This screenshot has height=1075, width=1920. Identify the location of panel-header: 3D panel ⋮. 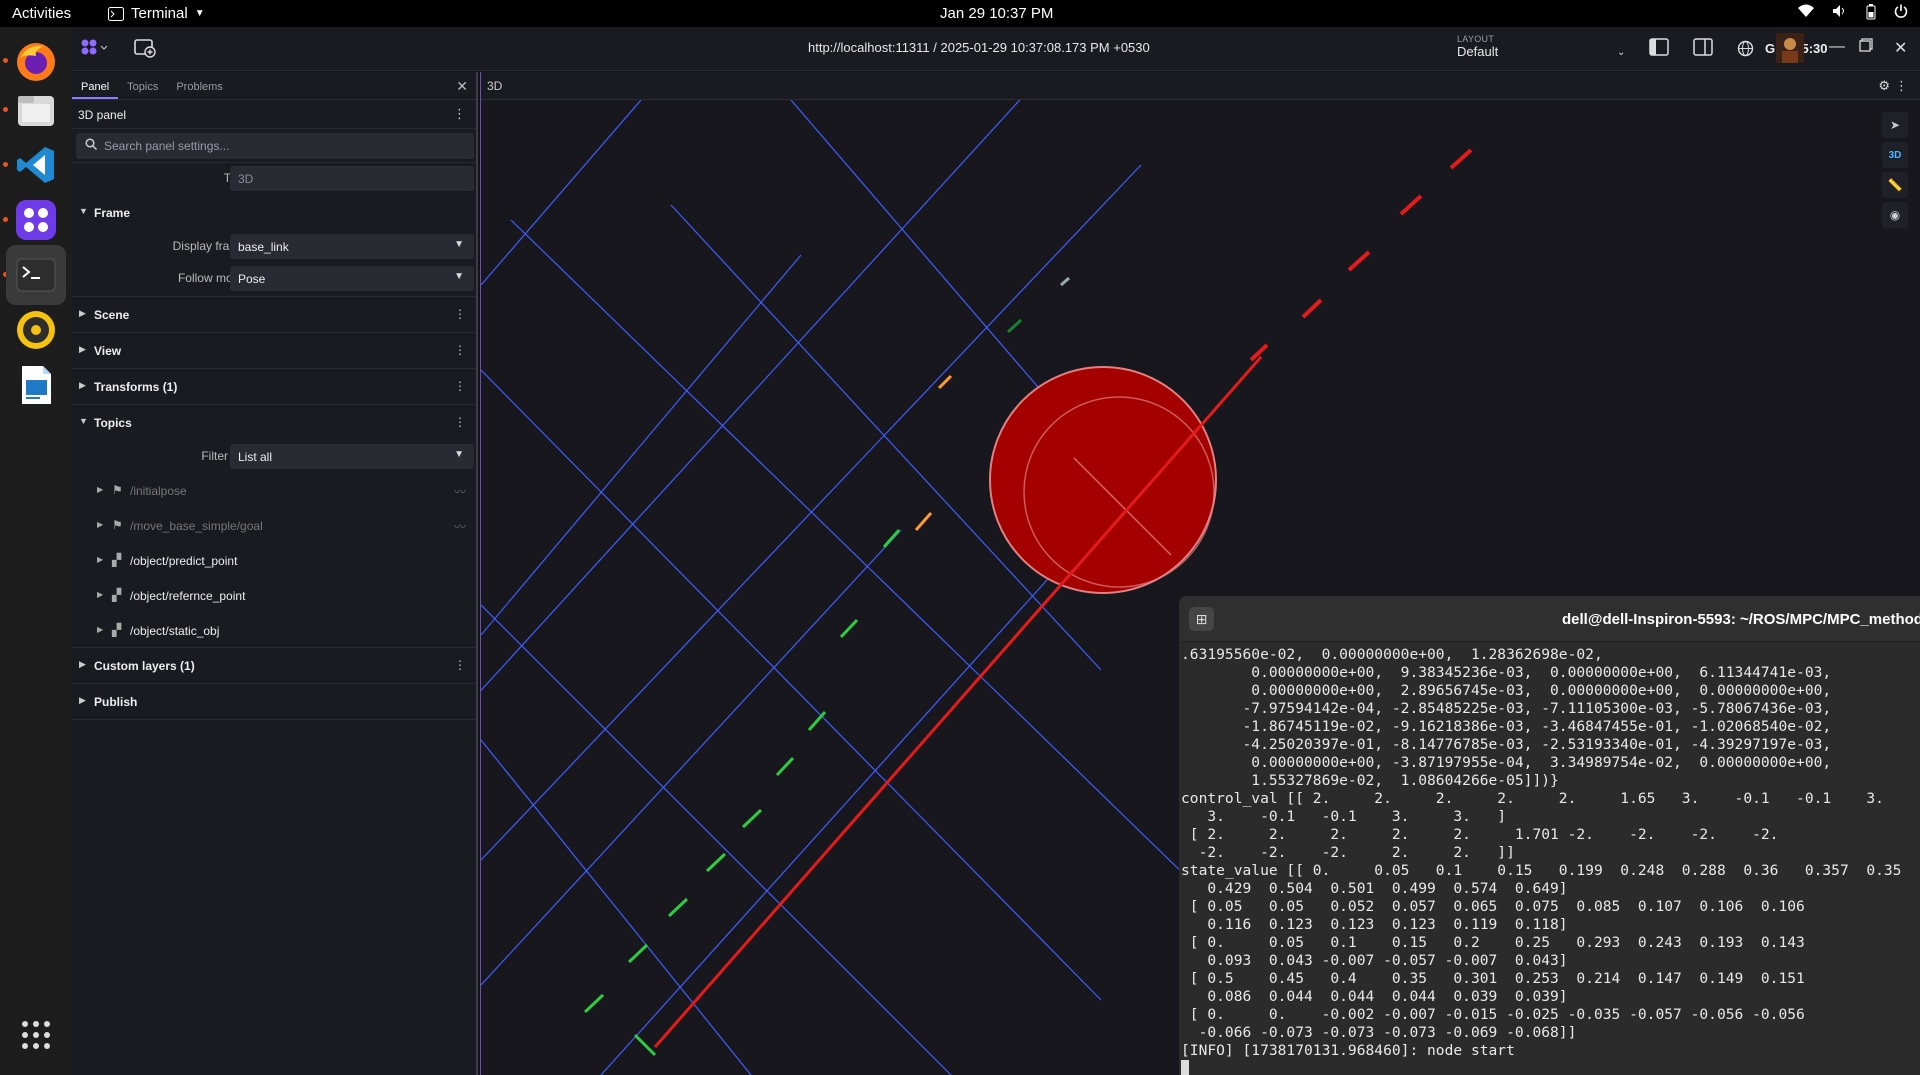
(274, 114).